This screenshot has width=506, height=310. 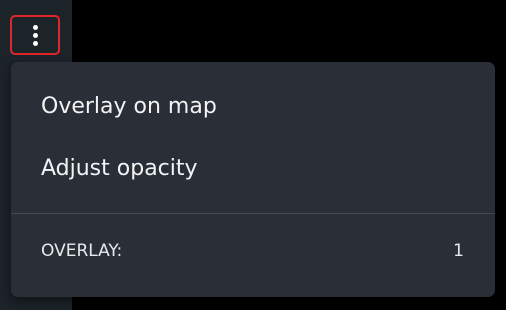 I want to click on more-vertical-icon, so click(x=35, y=35).